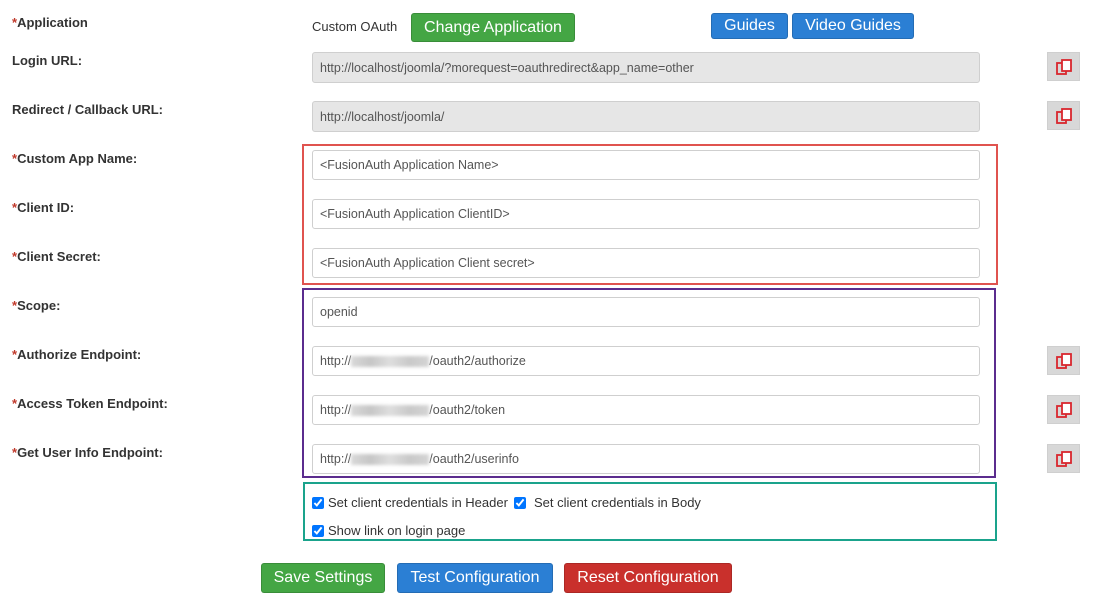 The image size is (1095, 606). Describe the element at coordinates (47, 60) in the screenshot. I see `login-url-label: Login URL:` at that location.